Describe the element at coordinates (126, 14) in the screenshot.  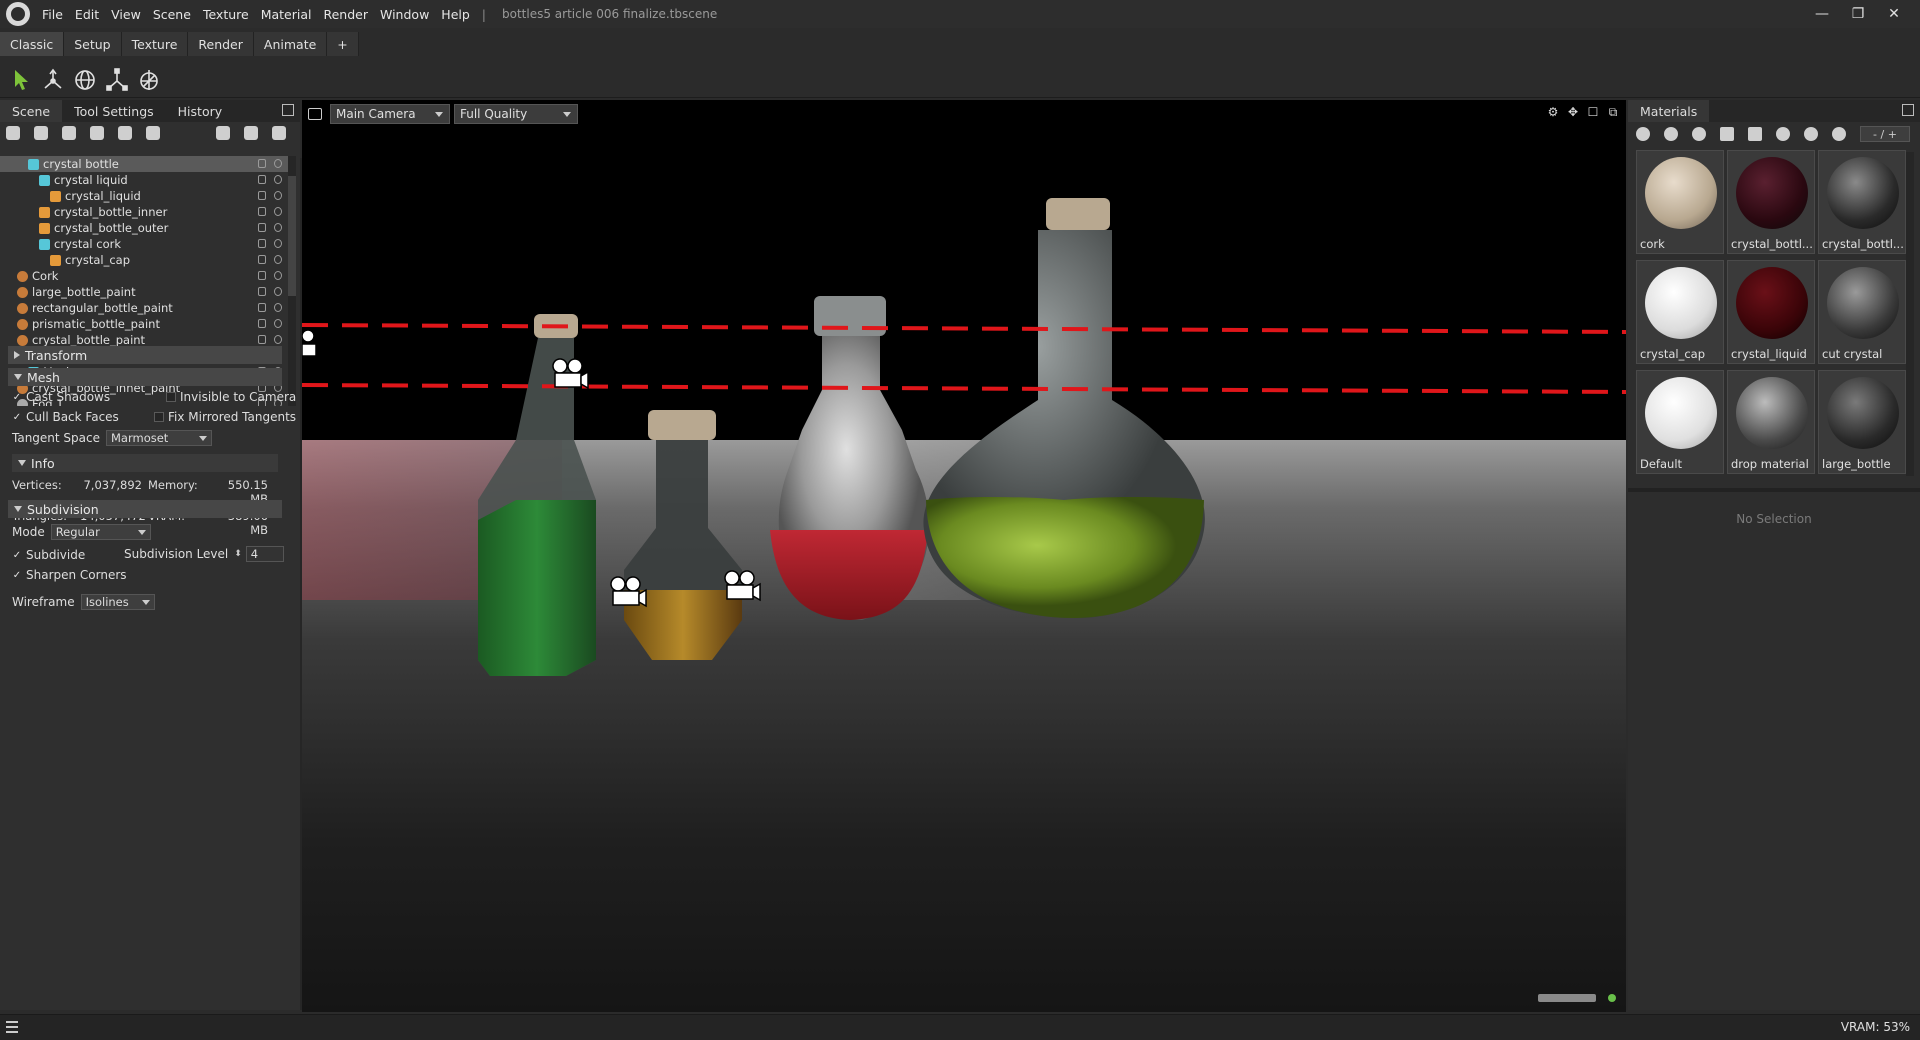
I see `menu-view: View` at that location.